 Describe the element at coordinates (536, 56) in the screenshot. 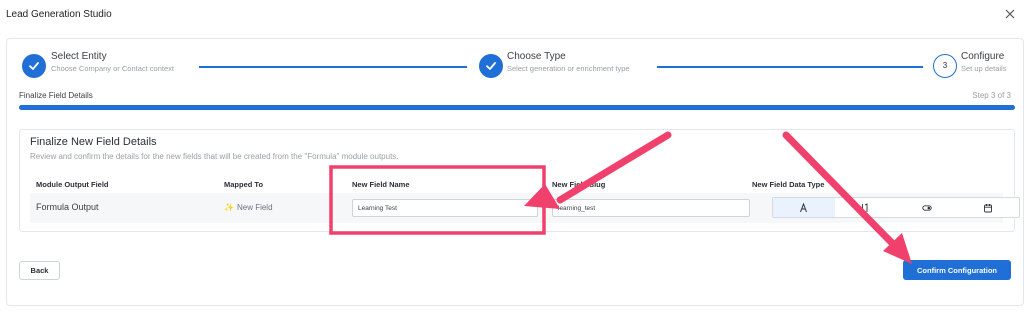

I see `step-2-title: Choose Type` at that location.